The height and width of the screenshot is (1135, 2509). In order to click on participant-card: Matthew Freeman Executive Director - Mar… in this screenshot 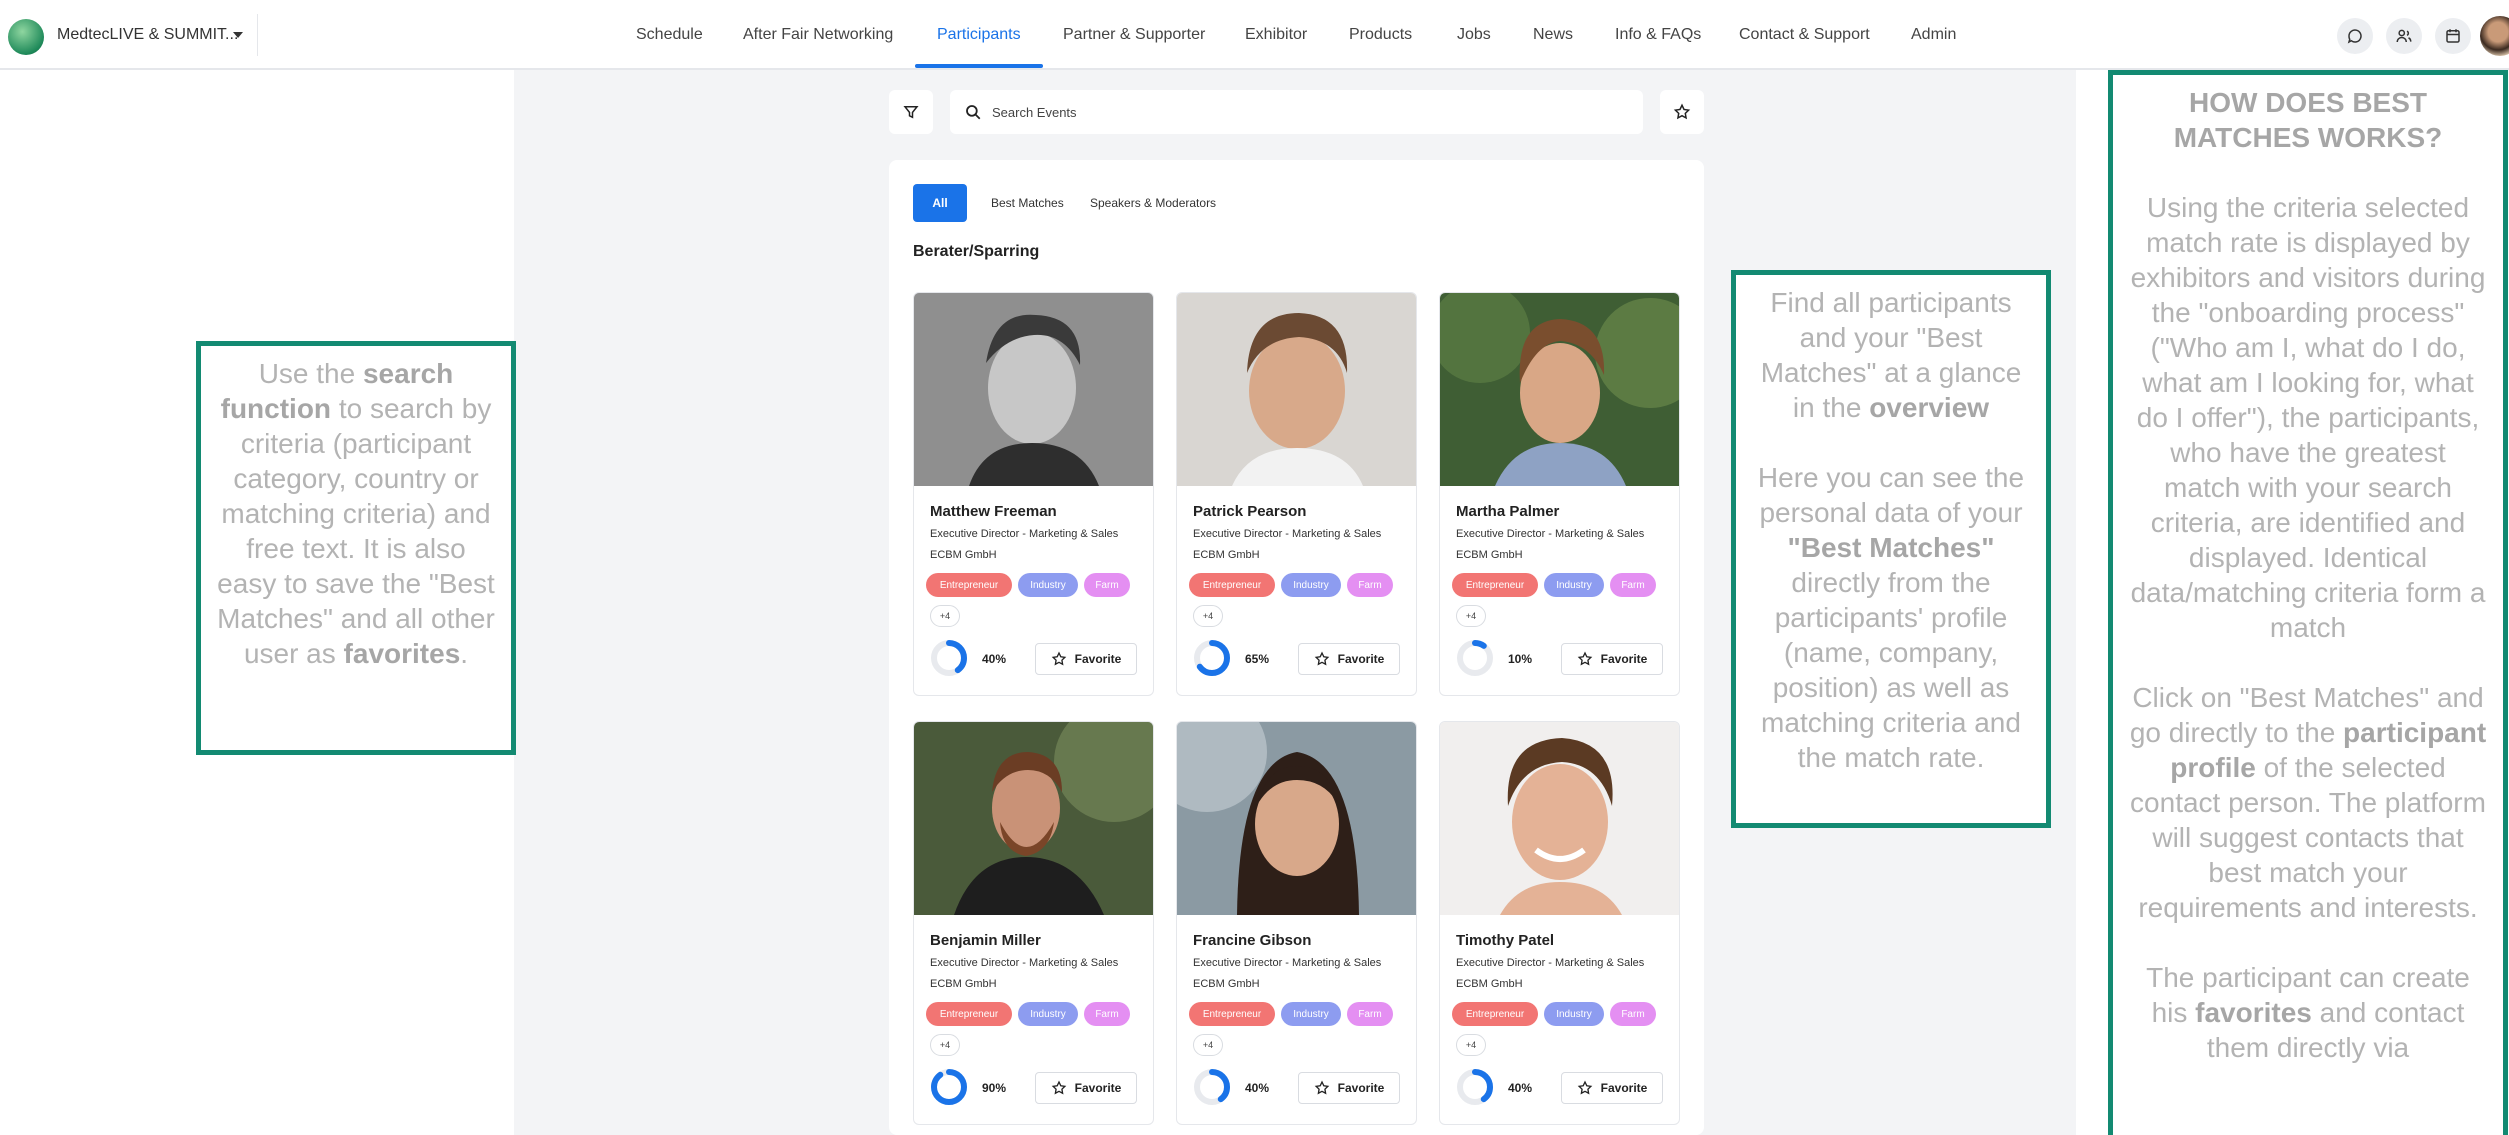, I will do `click(1033, 494)`.